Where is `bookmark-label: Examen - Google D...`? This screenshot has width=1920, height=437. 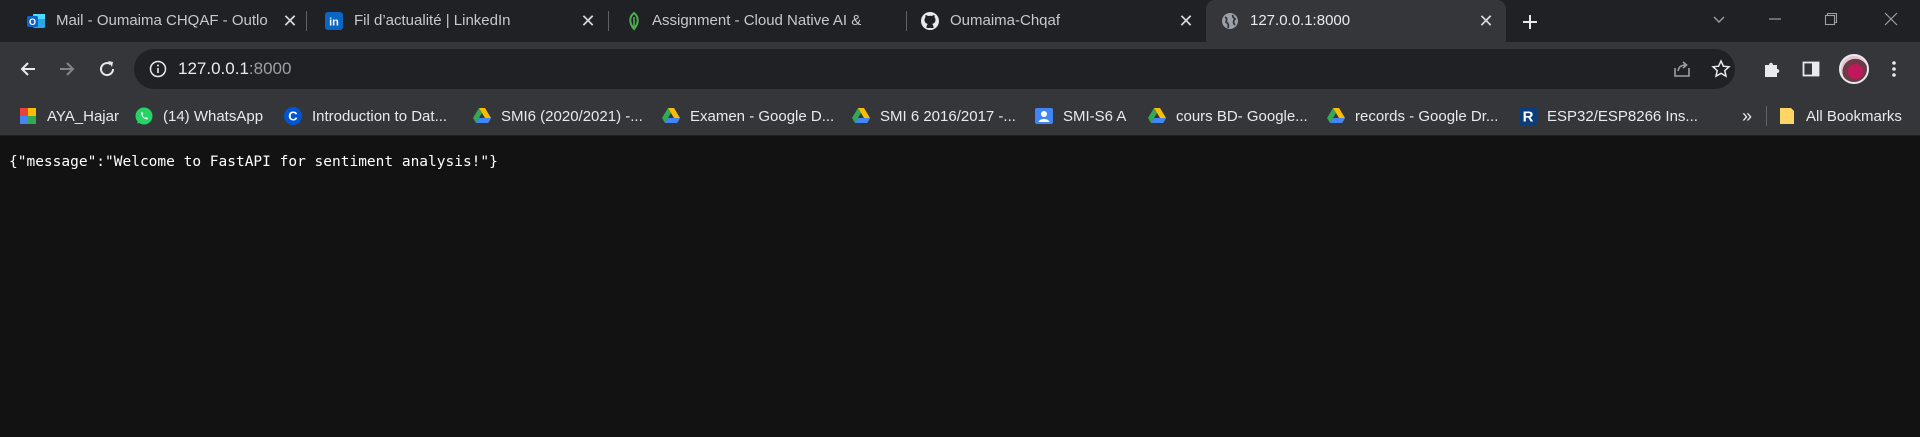 bookmark-label: Examen - Google D... is located at coordinates (762, 116).